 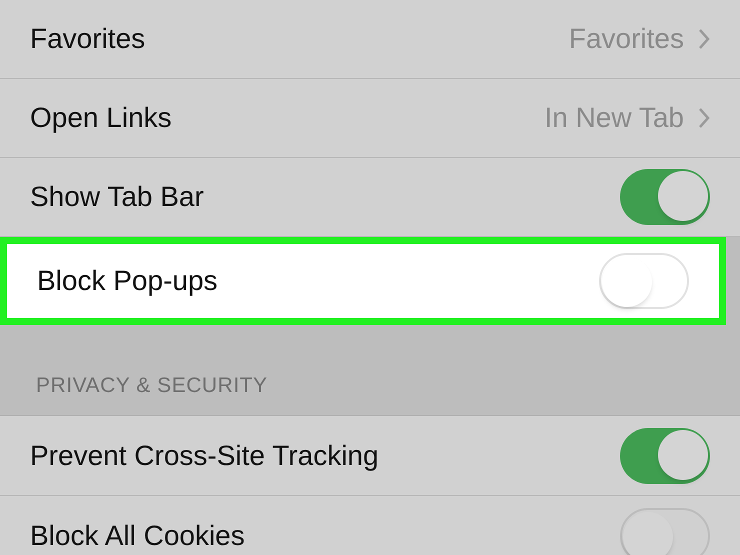 What do you see at coordinates (204, 455) in the screenshot?
I see `setting-label: Prevent Cross-Site Tracking` at bounding box center [204, 455].